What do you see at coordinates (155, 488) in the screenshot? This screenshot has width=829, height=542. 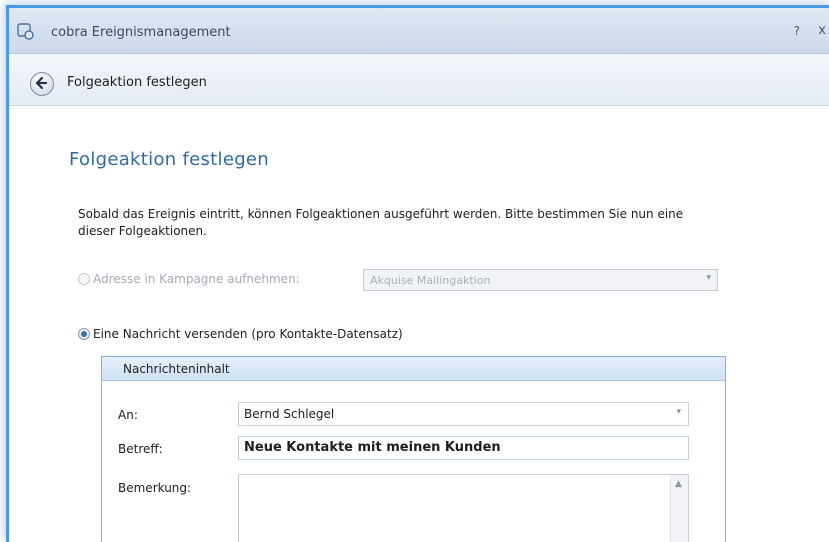 I see `remark-label: Bemerkung:` at bounding box center [155, 488].